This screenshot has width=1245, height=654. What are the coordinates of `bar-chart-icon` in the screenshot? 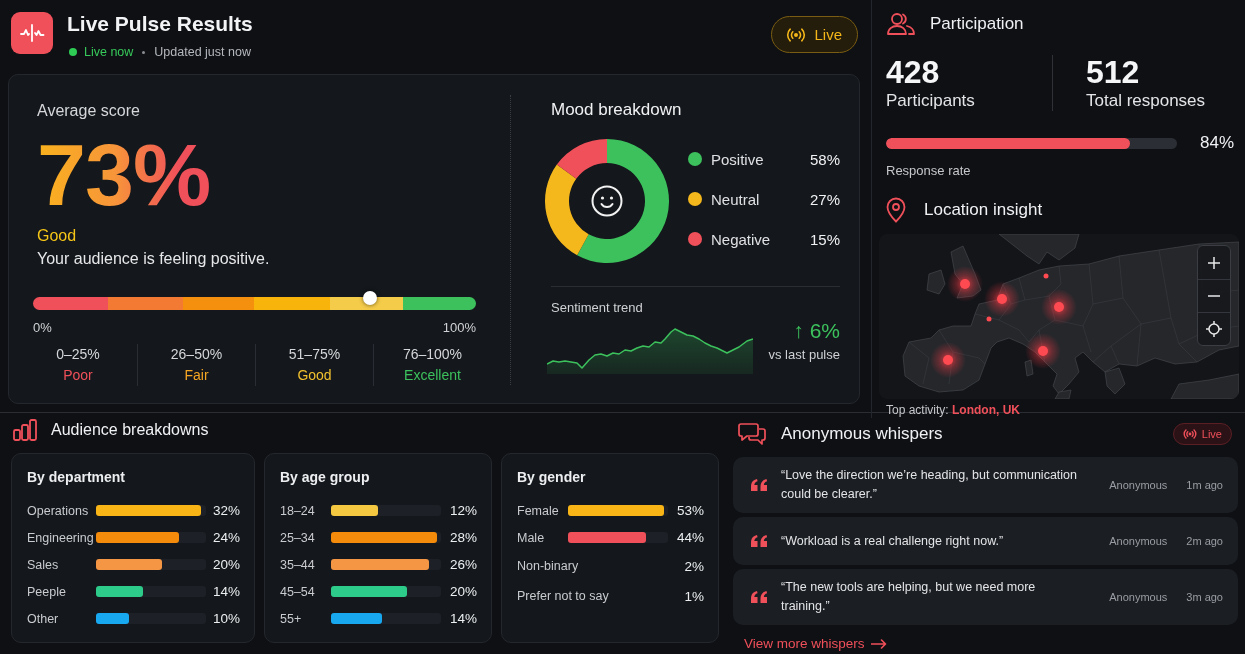 It's located at (25, 430).